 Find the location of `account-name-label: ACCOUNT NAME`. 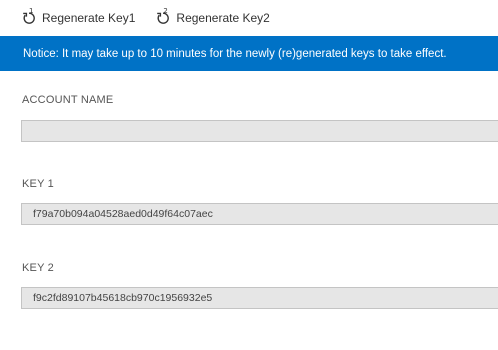

account-name-label: ACCOUNT NAME is located at coordinates (68, 100).